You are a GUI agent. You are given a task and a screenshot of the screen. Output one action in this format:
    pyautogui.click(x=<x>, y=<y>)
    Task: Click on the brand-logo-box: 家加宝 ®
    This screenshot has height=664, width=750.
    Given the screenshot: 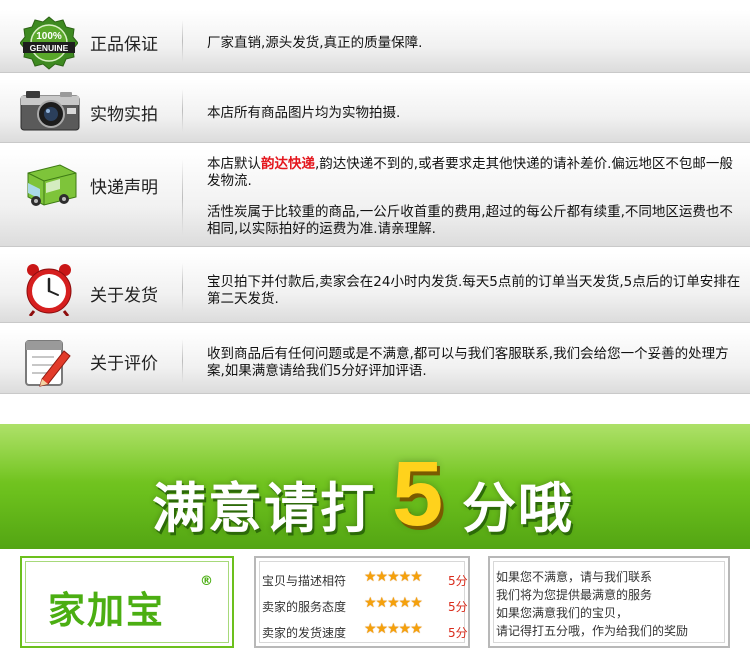 What is the action you would take?
    pyautogui.click(x=127, y=602)
    